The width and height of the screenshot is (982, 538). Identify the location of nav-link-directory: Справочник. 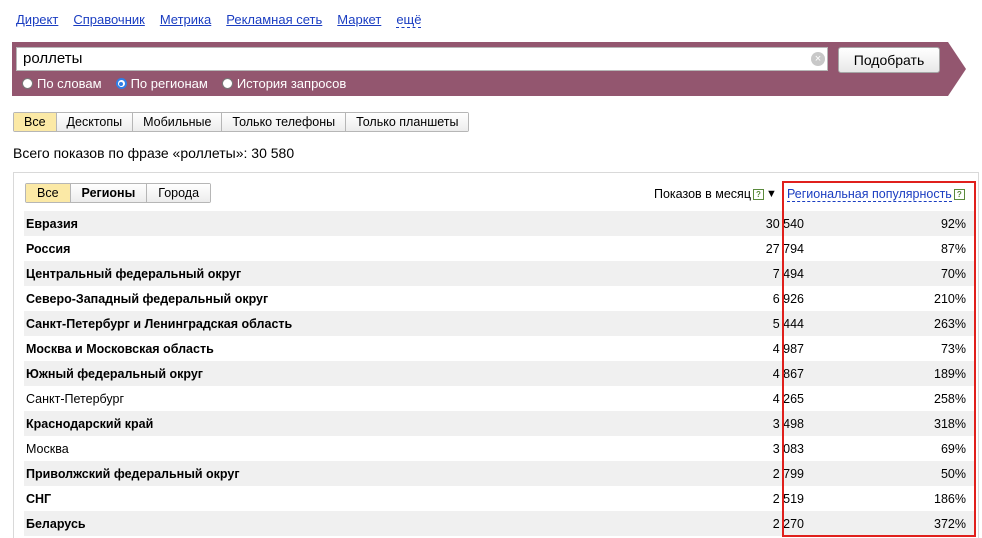
(109, 20).